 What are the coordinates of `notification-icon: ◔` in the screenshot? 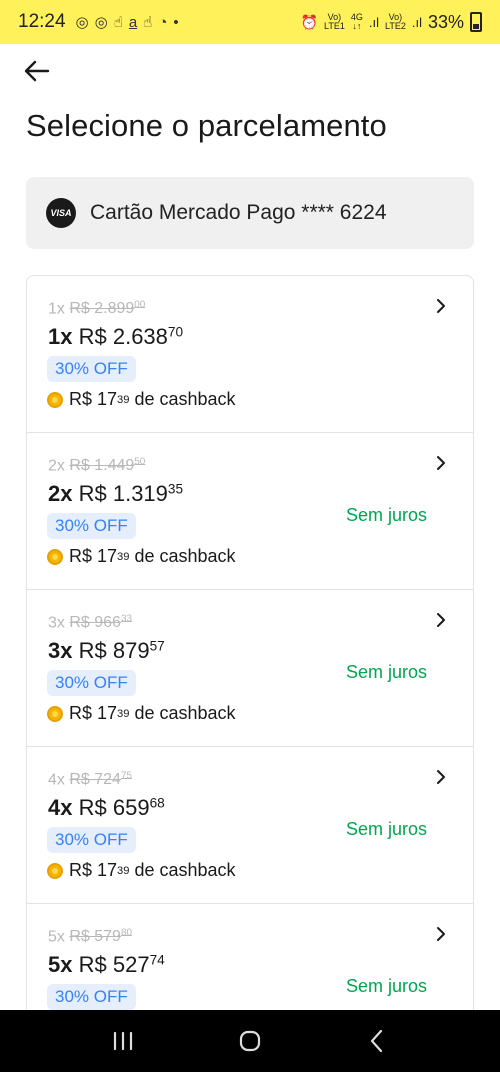 It's located at (163, 22).